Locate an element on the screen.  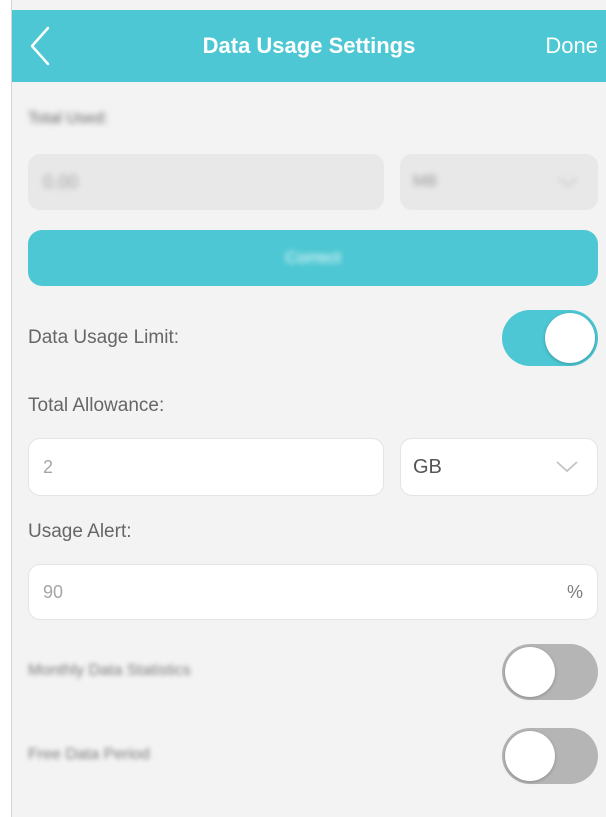
data-usage-limit-toggle is located at coordinates (550, 338).